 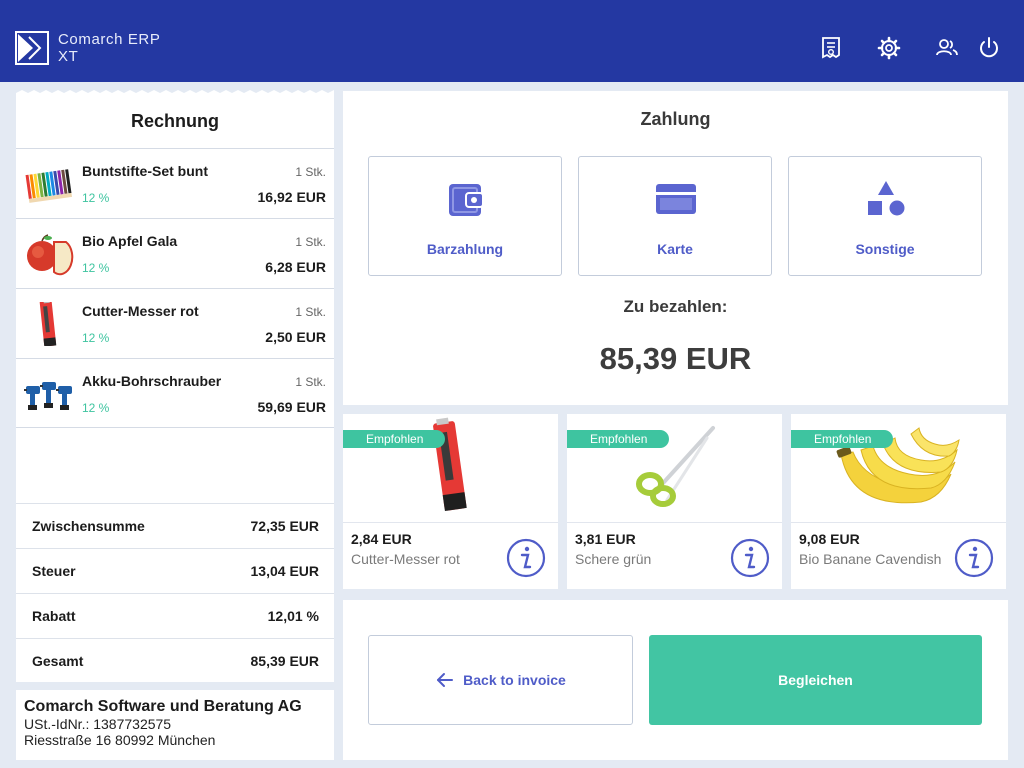 What do you see at coordinates (68, 56) in the screenshot?
I see `brand-suffix: XT` at bounding box center [68, 56].